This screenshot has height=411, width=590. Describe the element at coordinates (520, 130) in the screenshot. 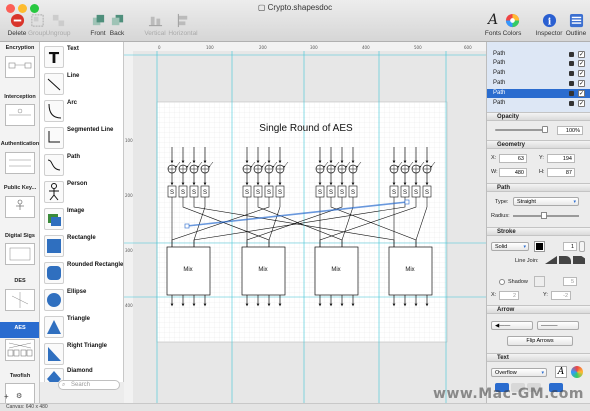

I see `opacity-slider-track` at that location.